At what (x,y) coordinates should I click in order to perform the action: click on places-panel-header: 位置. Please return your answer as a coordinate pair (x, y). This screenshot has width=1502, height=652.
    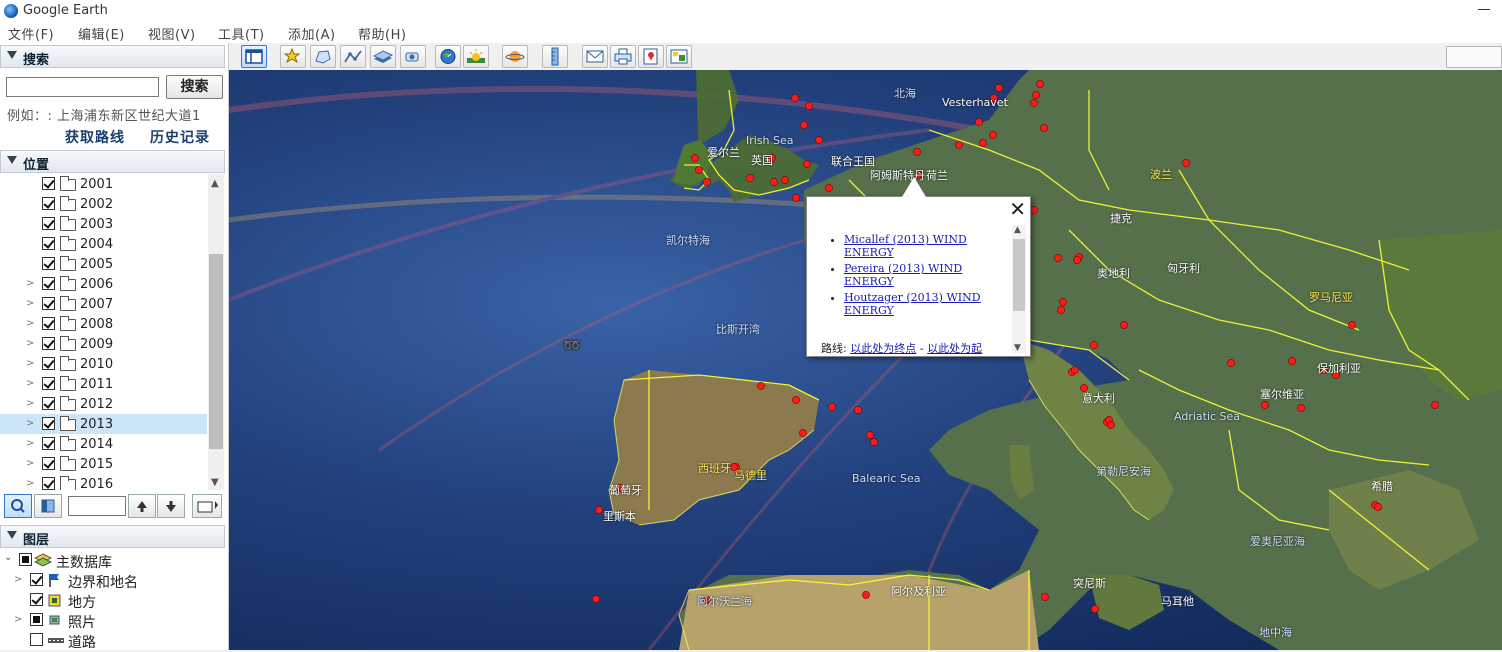
    Looking at the image, I should click on (112, 161).